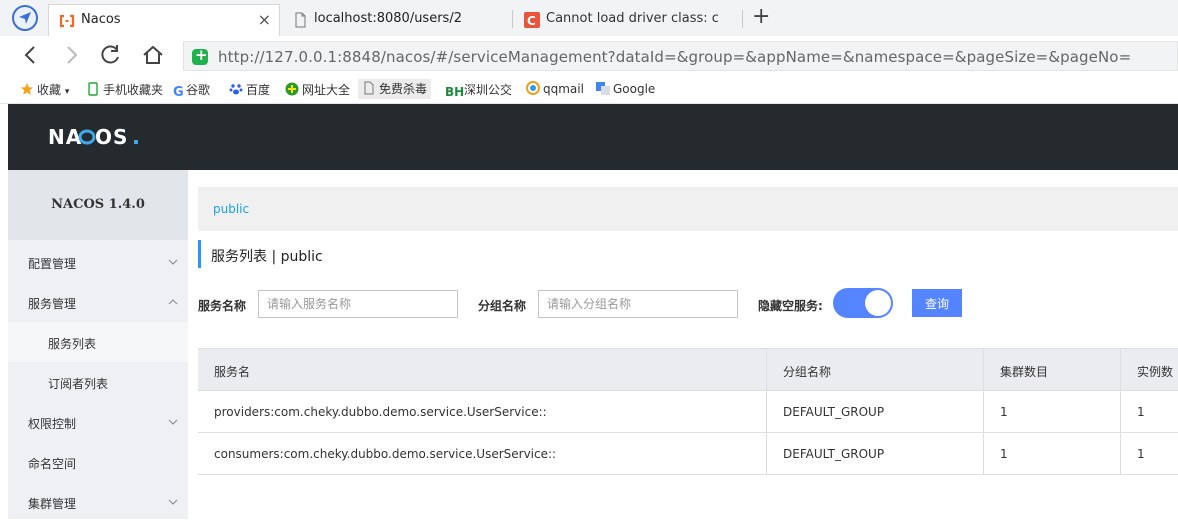 The image size is (1178, 522). I want to click on header-group-name: 分组名称, so click(874, 370).